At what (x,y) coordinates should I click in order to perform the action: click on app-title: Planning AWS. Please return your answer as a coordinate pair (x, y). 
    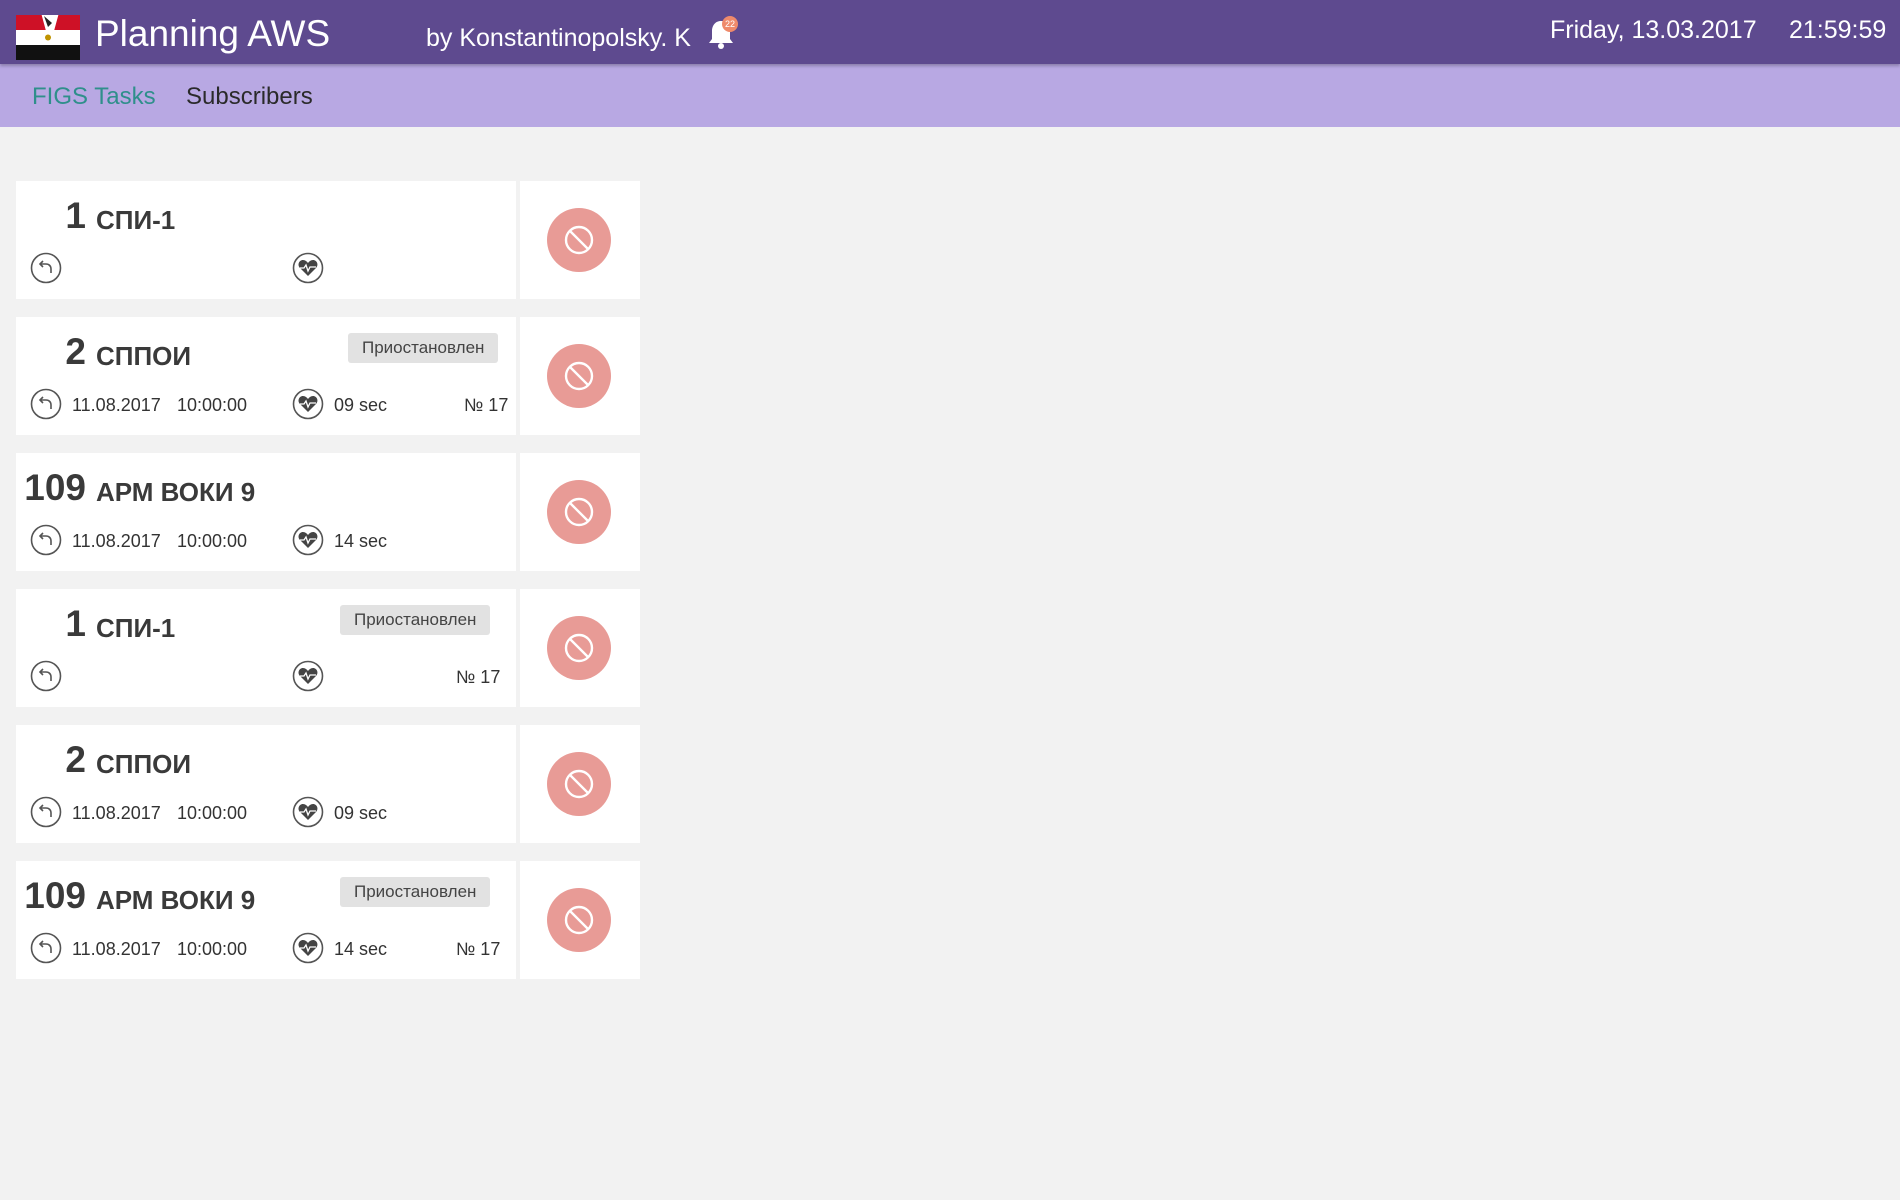
    Looking at the image, I should click on (213, 33).